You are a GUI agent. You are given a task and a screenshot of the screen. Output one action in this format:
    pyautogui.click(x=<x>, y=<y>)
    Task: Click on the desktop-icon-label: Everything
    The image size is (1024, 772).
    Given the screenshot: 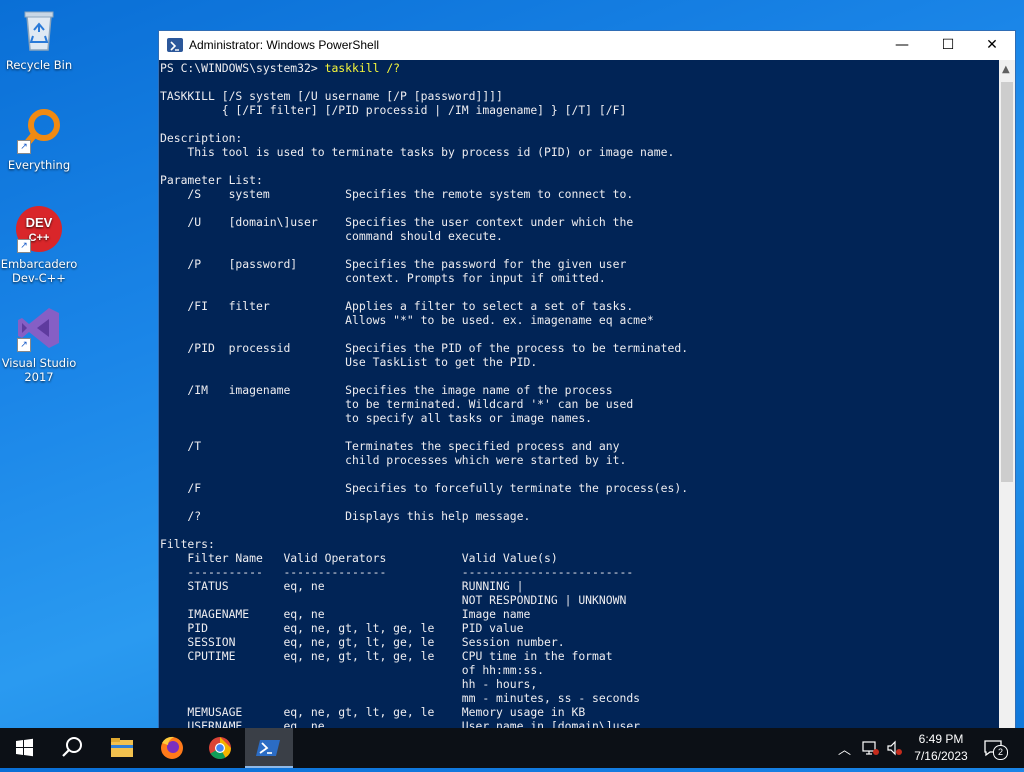 What is the action you would take?
    pyautogui.click(x=39, y=165)
    